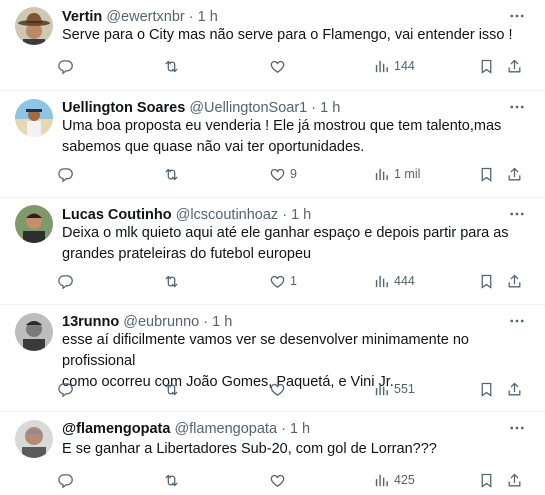 The width and height of the screenshot is (545, 495). Describe the element at coordinates (293, 281) in the screenshot. I see `like-count: 1` at that location.